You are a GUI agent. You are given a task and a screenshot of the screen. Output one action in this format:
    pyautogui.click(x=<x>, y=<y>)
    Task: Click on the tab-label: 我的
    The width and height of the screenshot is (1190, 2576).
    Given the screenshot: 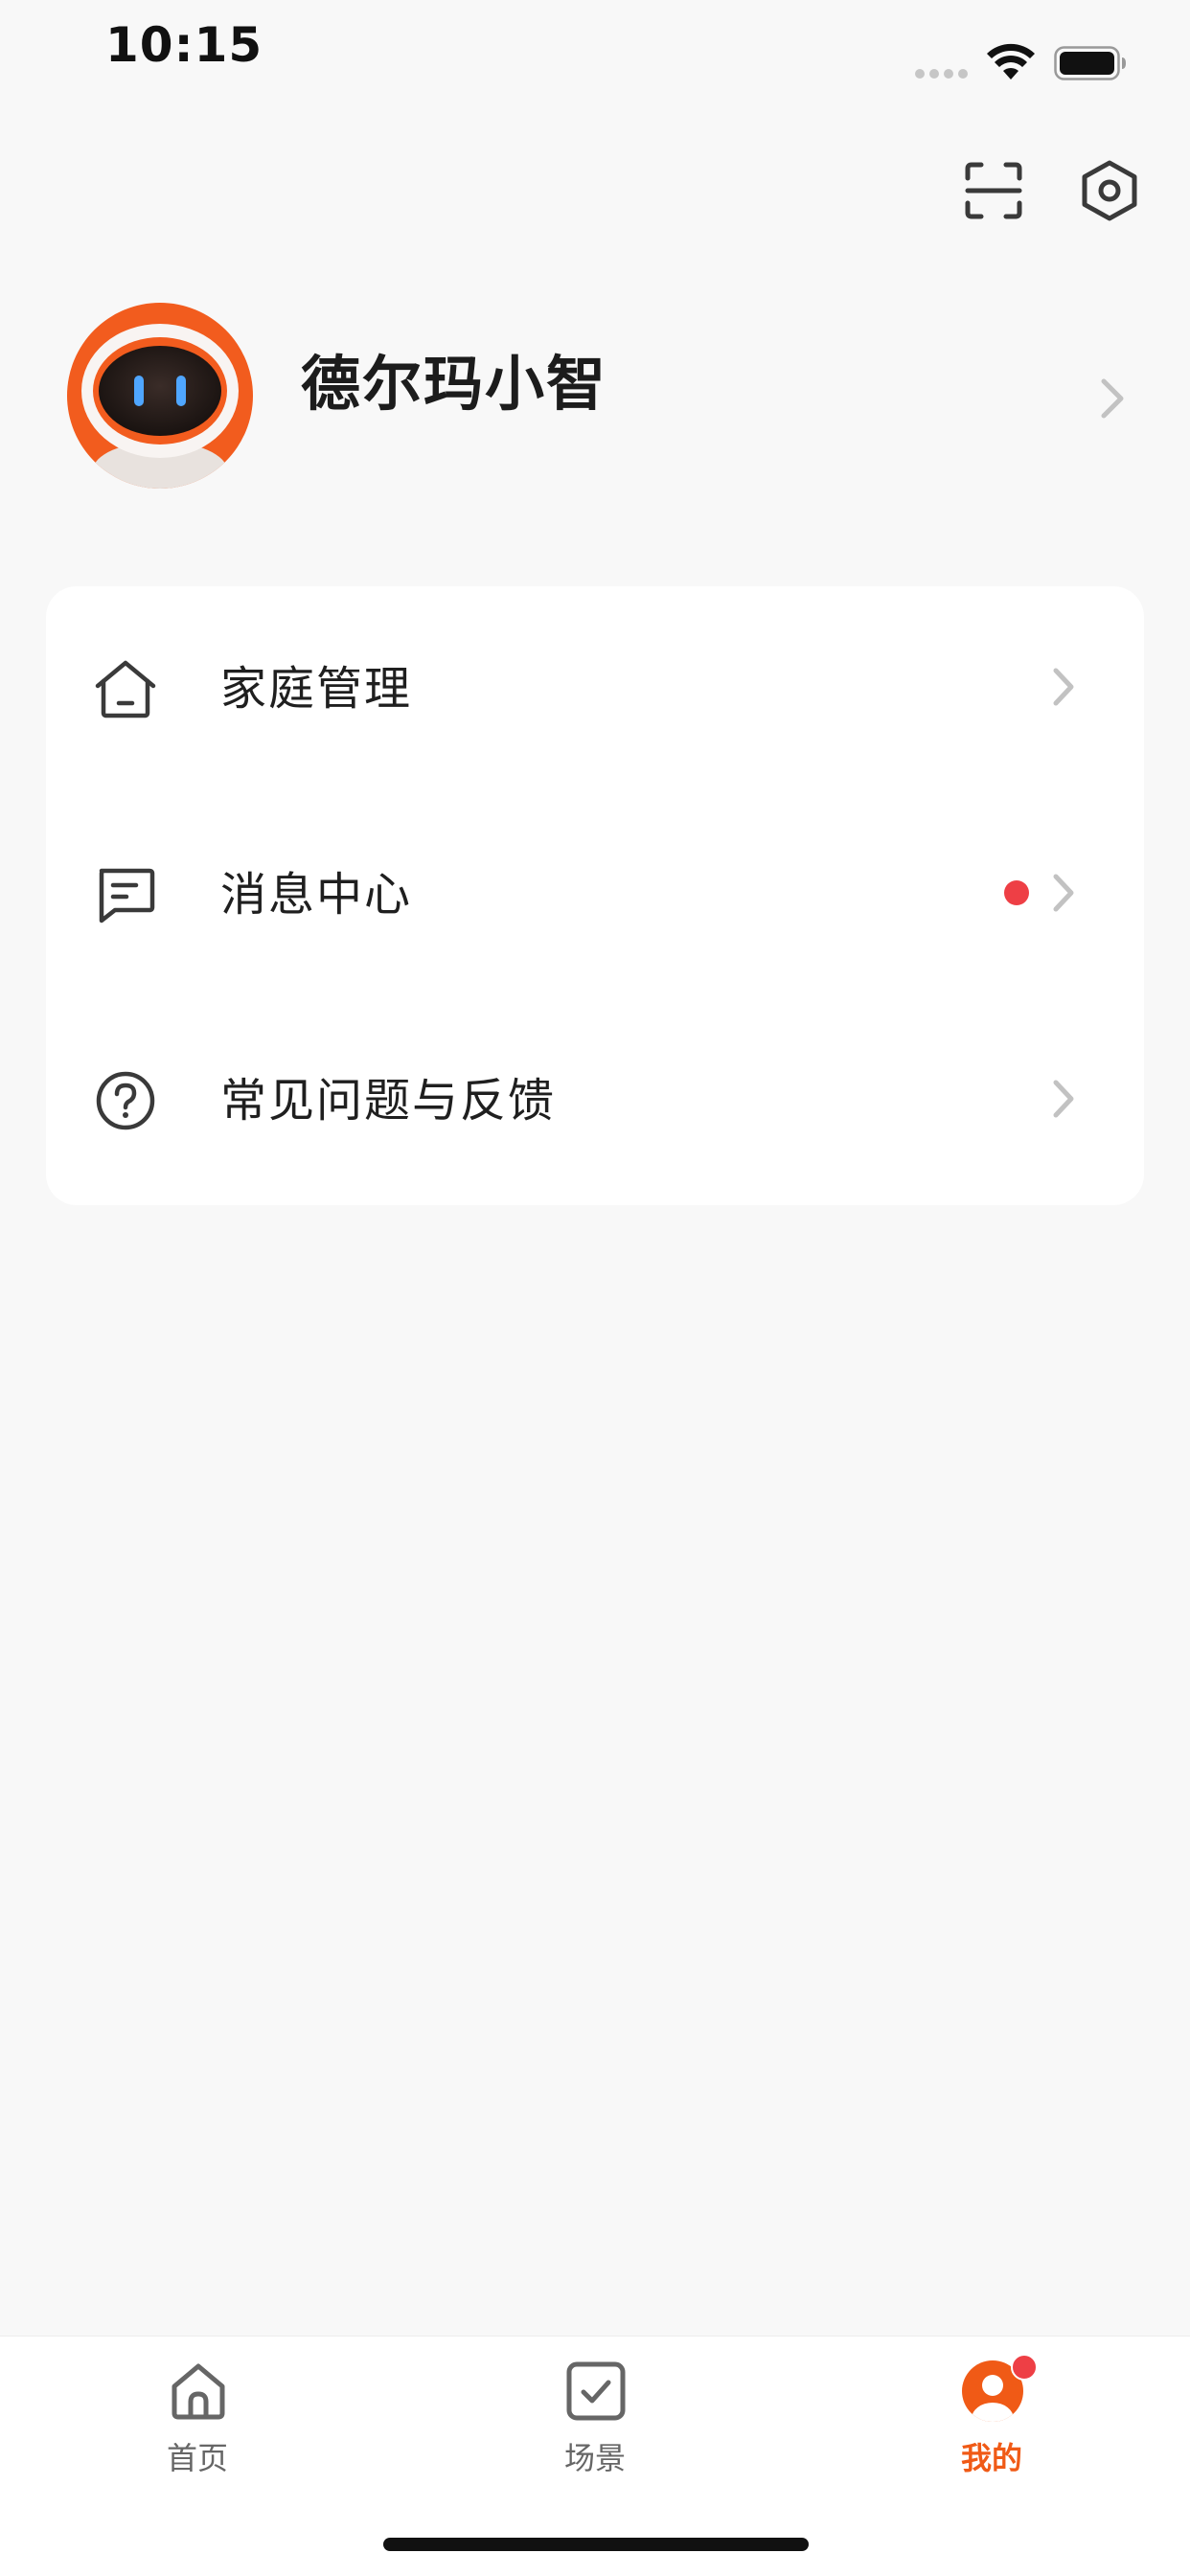 What is the action you would take?
    pyautogui.click(x=991, y=2458)
    